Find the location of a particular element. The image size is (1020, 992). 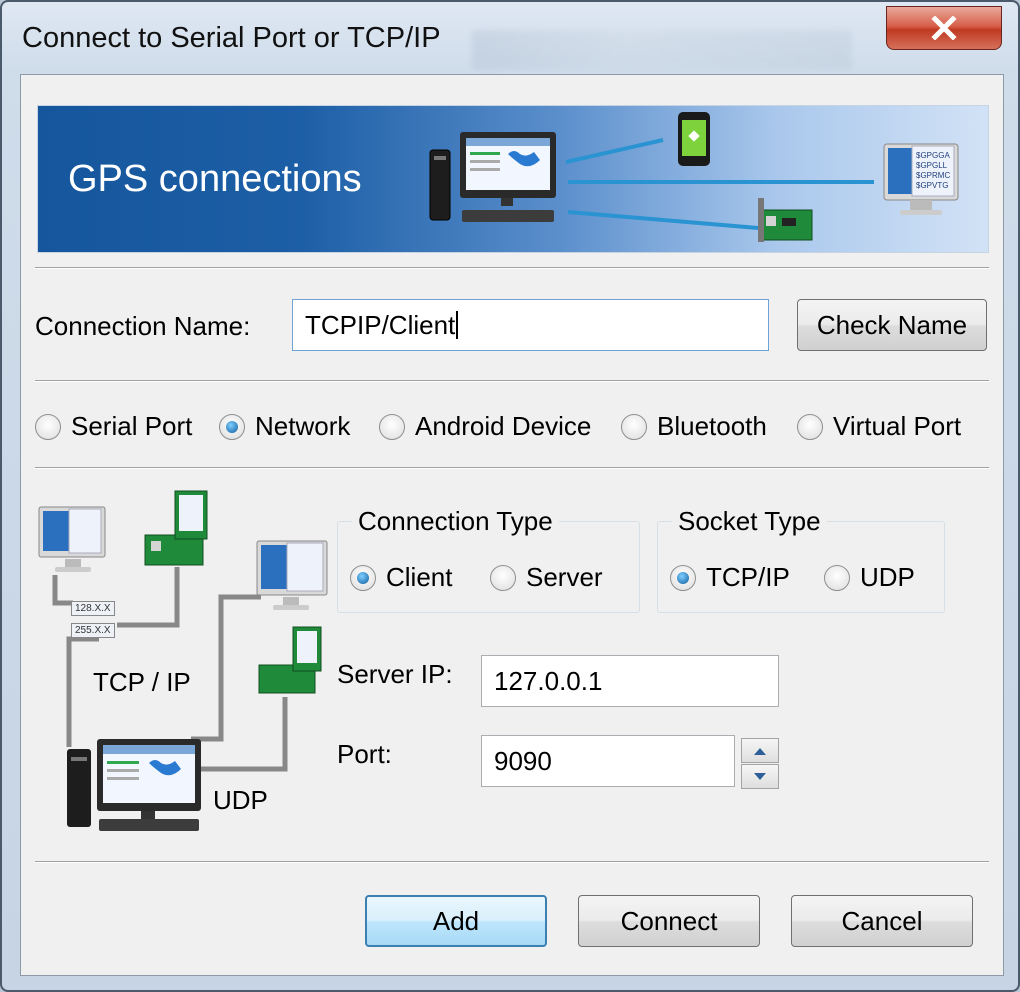

radio-label: Serial Port is located at coordinates (132, 426).